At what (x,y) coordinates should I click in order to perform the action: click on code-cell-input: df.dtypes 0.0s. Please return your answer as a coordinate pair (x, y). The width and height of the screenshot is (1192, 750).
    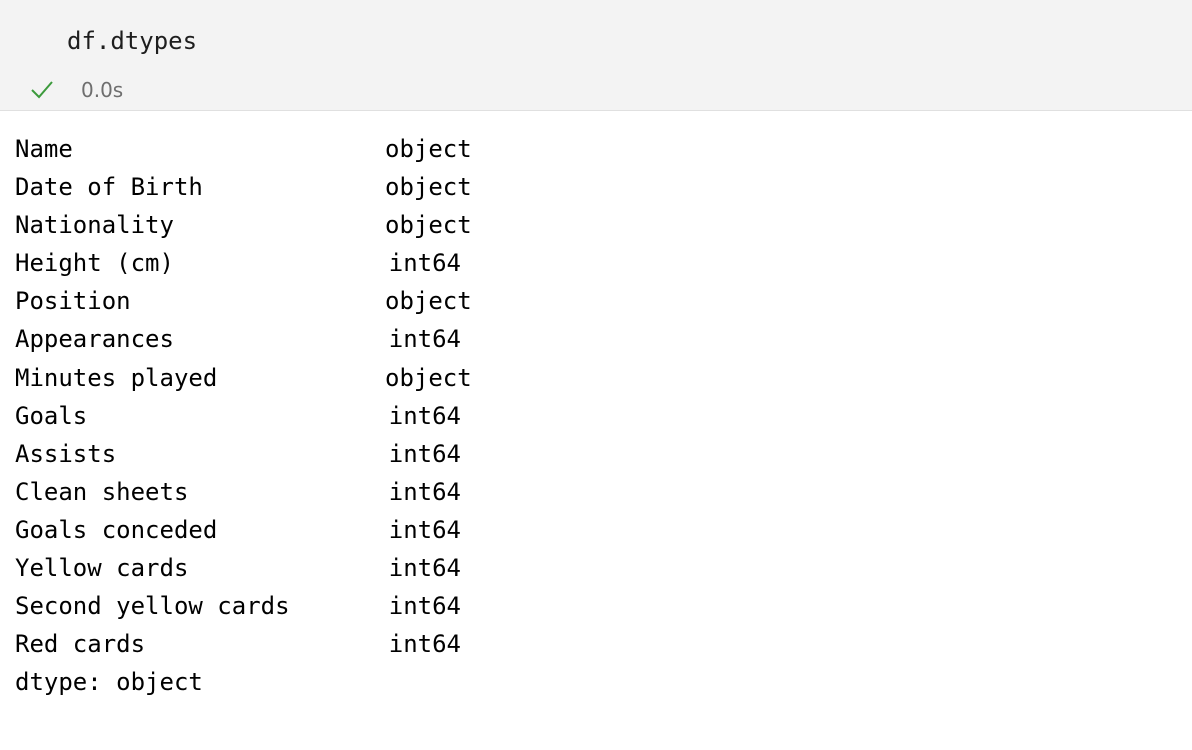
    Looking at the image, I should click on (596, 55).